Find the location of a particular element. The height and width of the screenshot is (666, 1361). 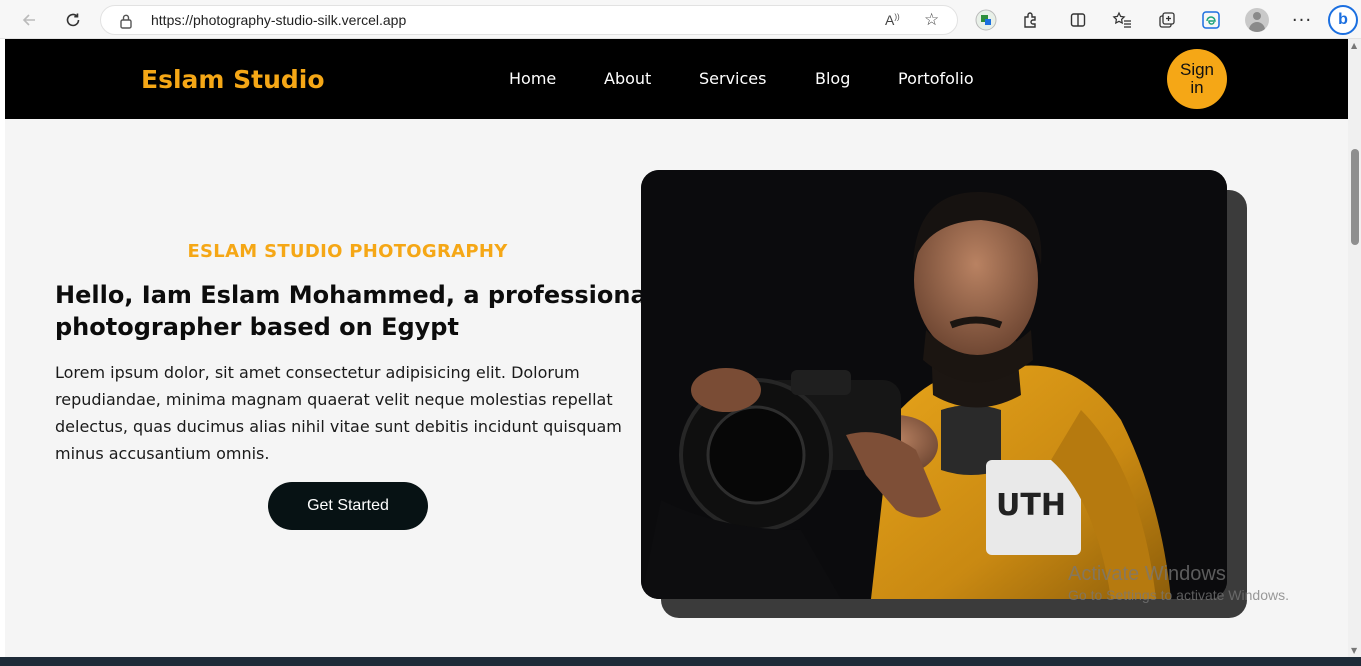

nav-link-home: Home is located at coordinates (532, 78).